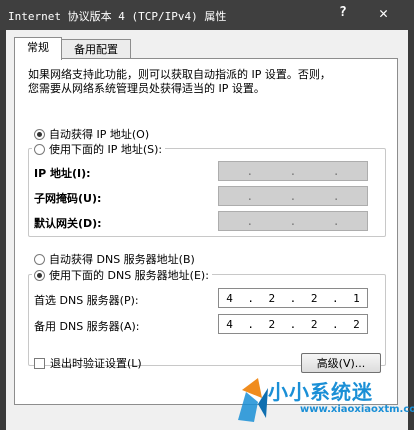  I want to click on preferred-dns-field: 4. 2. 2. 1, so click(293, 298).